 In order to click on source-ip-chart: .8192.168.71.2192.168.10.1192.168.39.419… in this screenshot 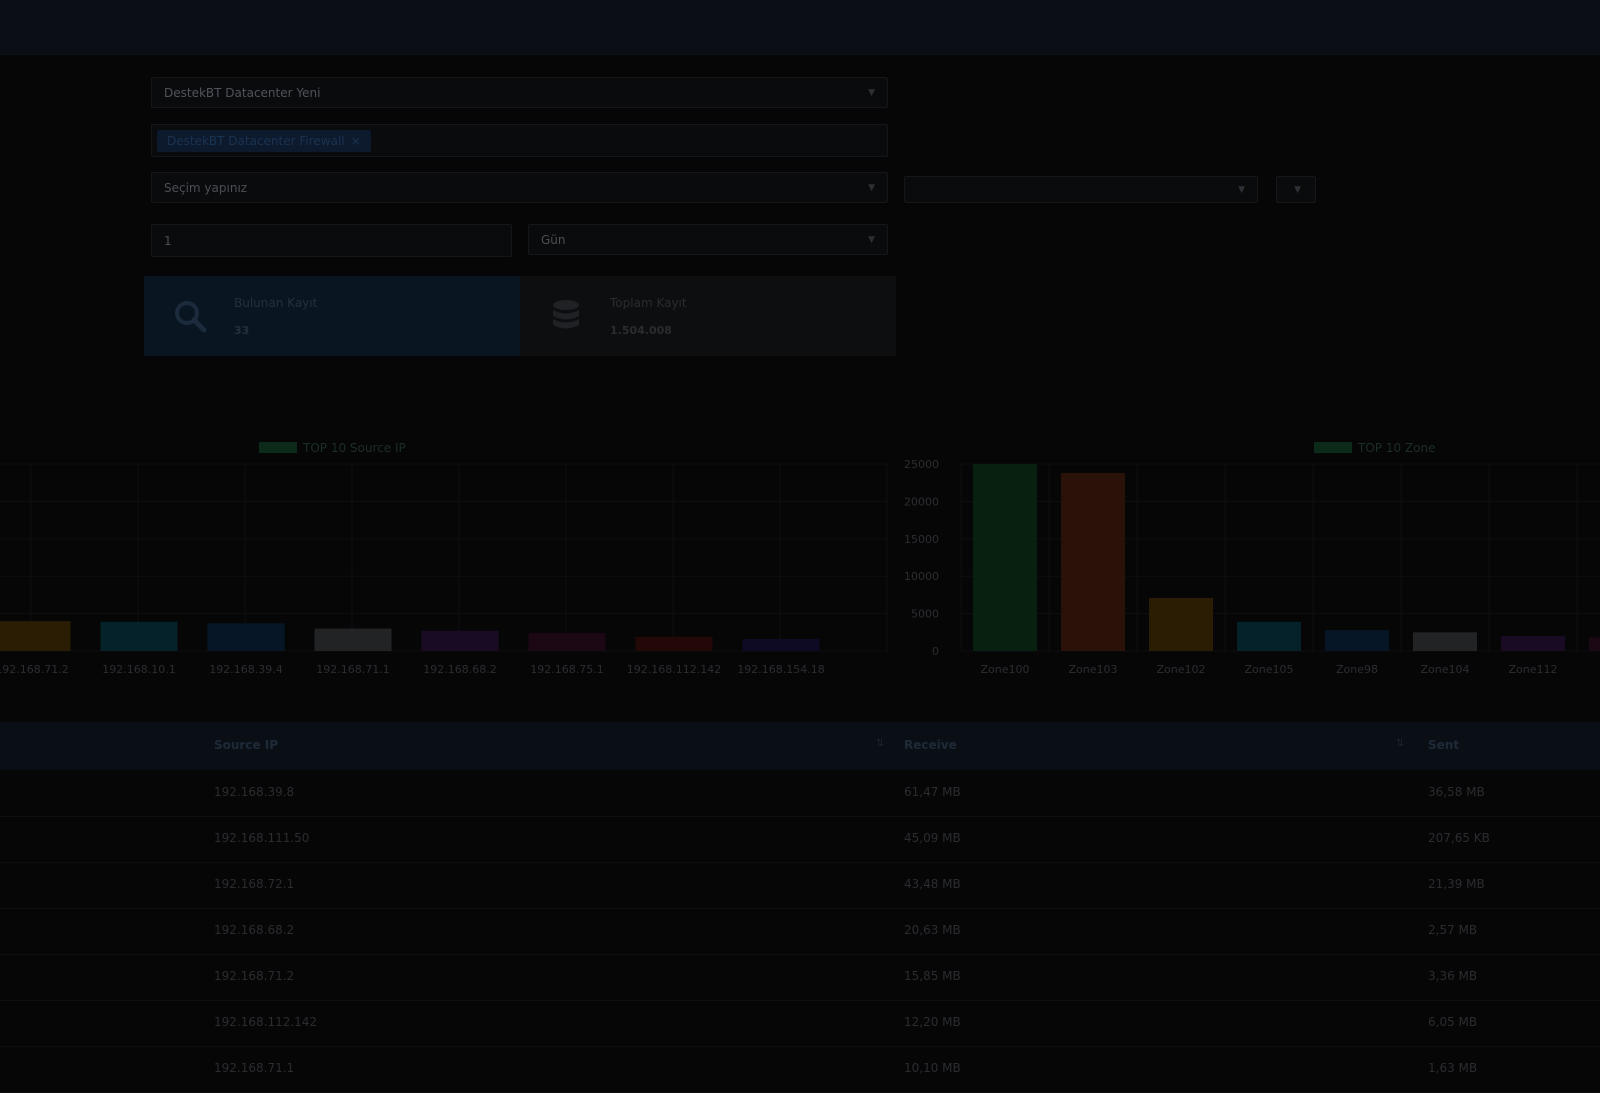, I will do `click(444, 569)`.